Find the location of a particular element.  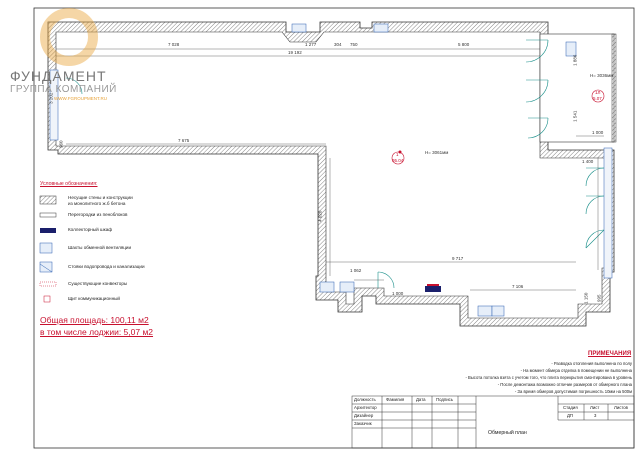

tb-col-signature: Подпись is located at coordinates (445, 399).